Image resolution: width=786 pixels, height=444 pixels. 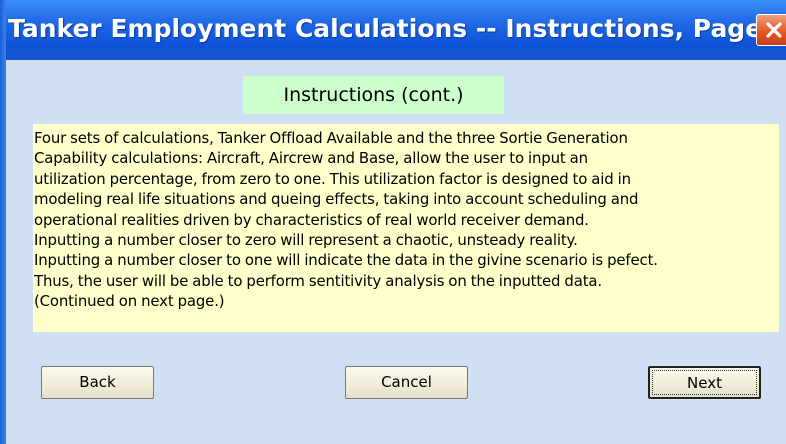 I want to click on cancel-button: Cancel, so click(x=406, y=382).